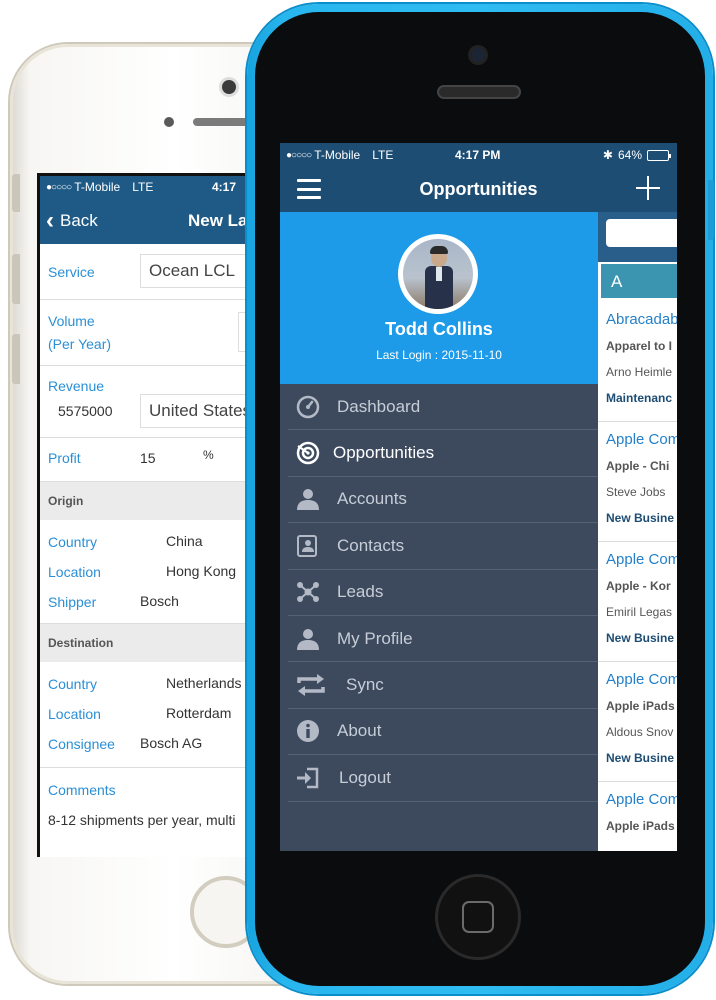 Image resolution: width=716 pixels, height=1000 pixels. Describe the element at coordinates (224, 187) in the screenshot. I see `status-time: 4:17` at that location.